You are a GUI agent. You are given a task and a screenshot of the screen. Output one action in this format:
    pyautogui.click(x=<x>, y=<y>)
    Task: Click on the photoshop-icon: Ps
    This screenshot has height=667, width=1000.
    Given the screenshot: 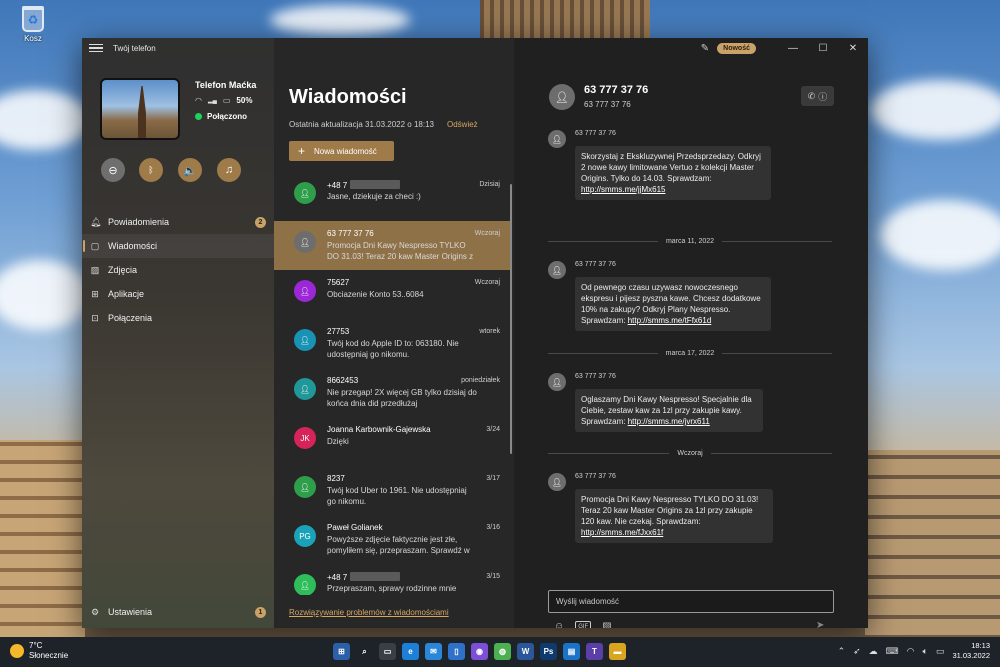 What is the action you would take?
    pyautogui.click(x=548, y=651)
    